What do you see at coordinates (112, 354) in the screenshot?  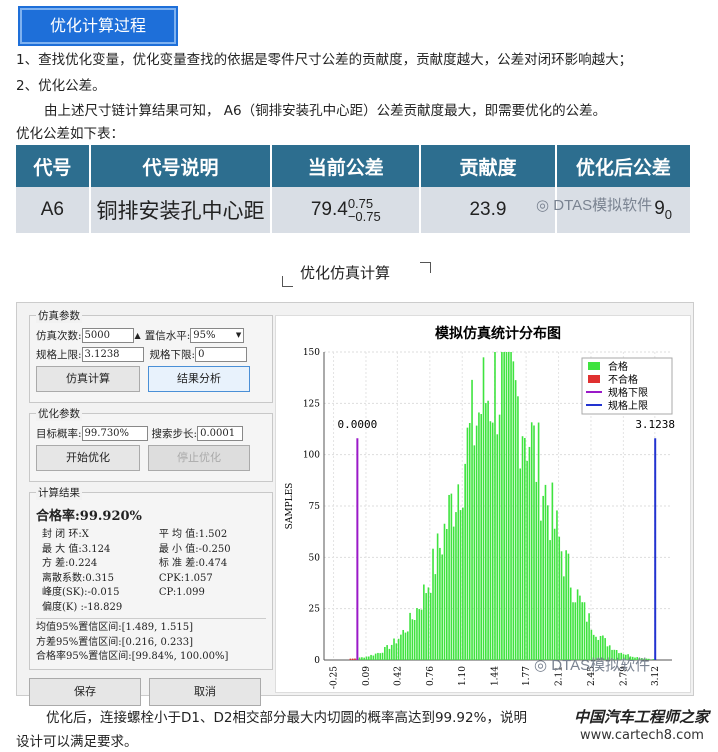 I see `upper-input: 3.1238` at bounding box center [112, 354].